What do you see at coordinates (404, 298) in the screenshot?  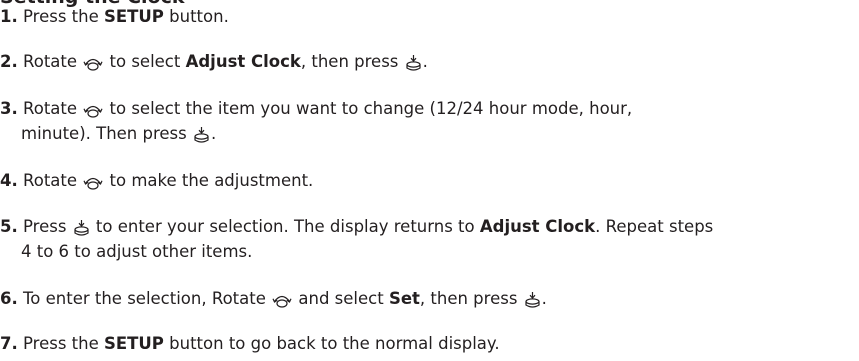 I see `menu-item-set: Set` at bounding box center [404, 298].